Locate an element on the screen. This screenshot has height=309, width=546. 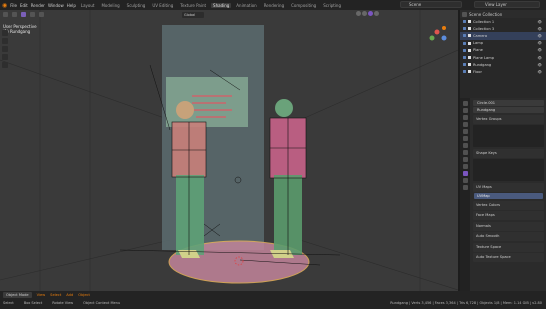
material-tab-icon is located at coordinates (465, 180).